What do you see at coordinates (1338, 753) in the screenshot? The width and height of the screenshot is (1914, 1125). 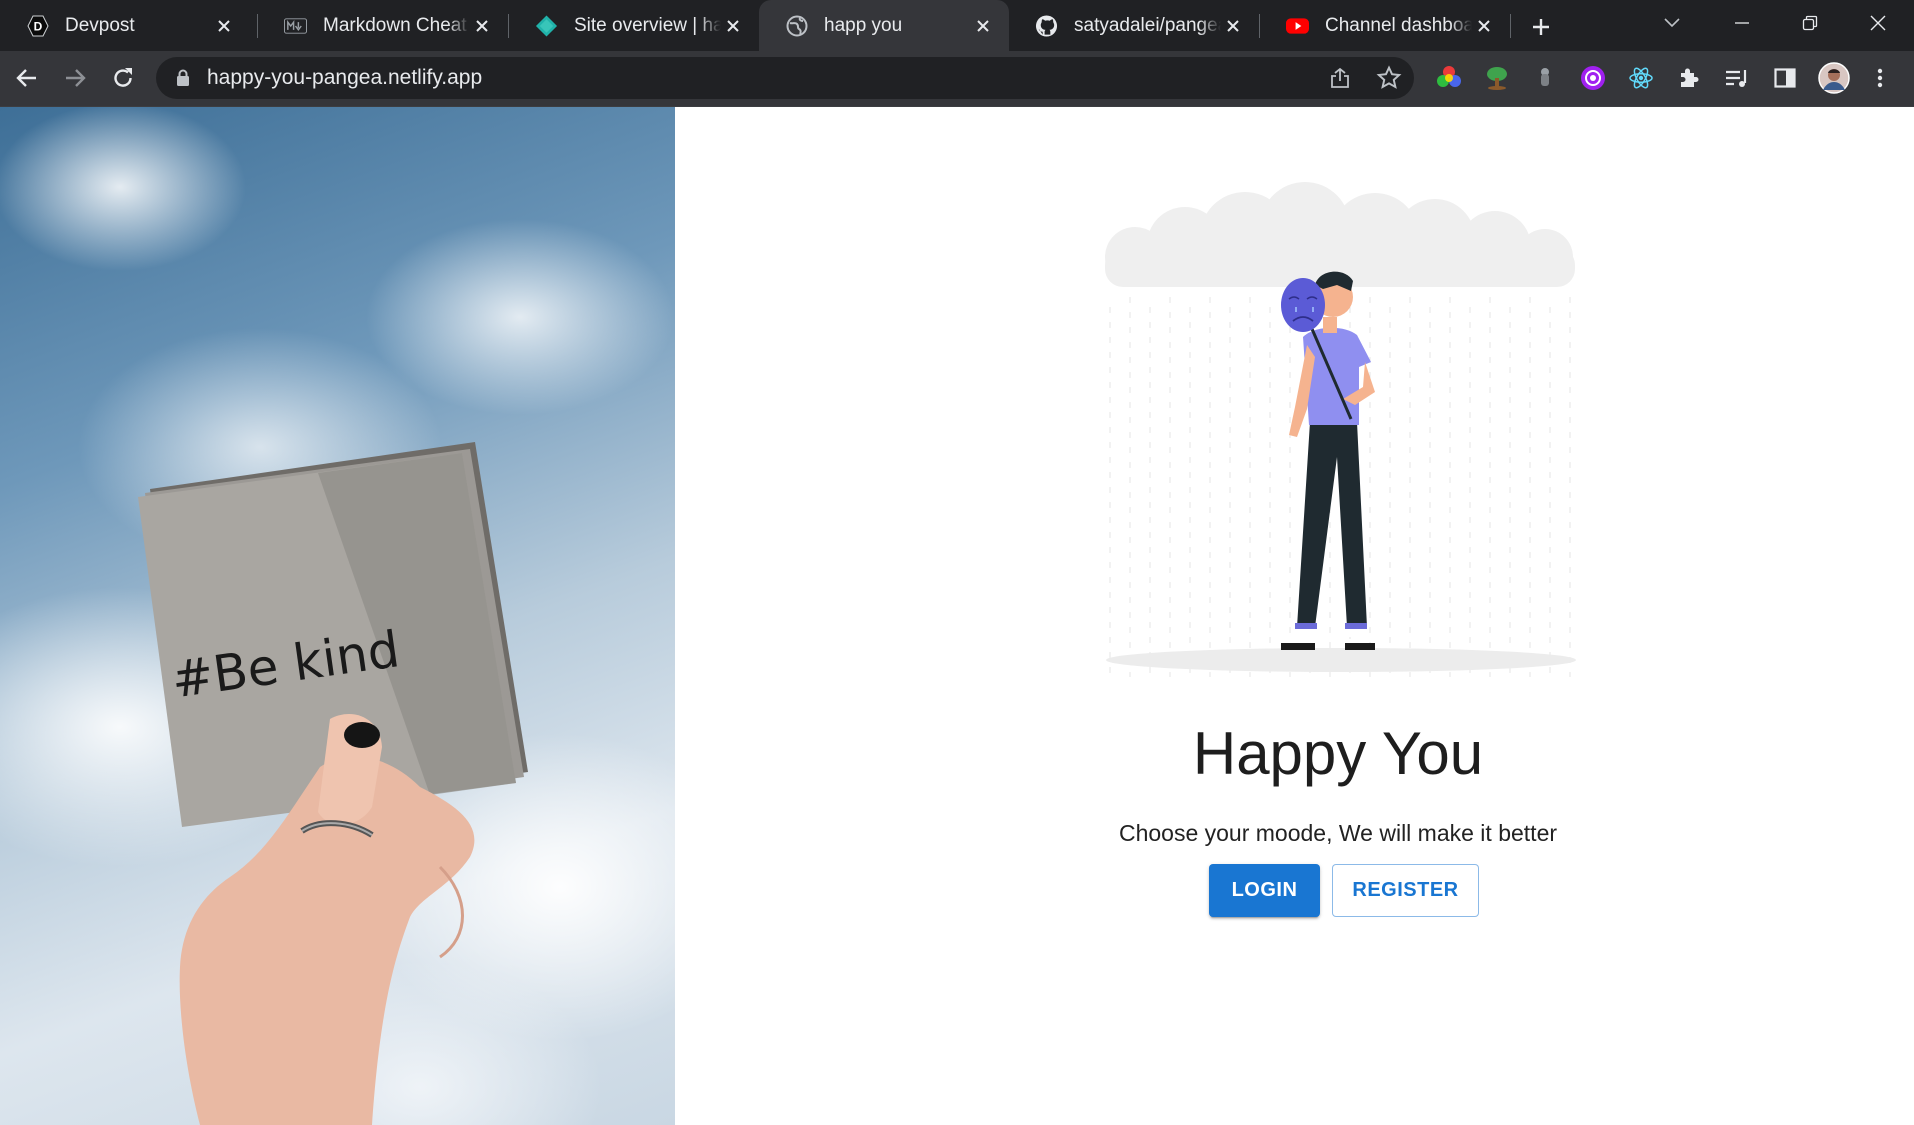 I see `page-title: Happy You` at bounding box center [1338, 753].